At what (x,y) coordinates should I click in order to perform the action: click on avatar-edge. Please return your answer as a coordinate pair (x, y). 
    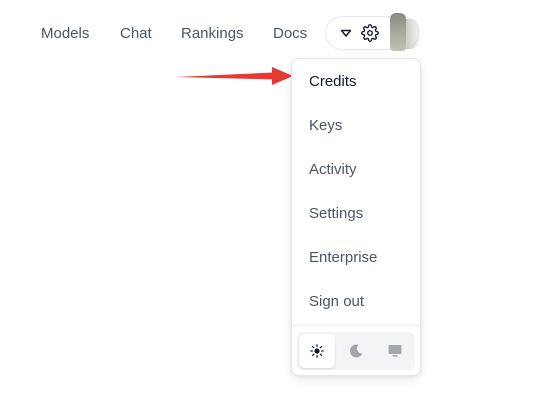
    Looking at the image, I should click on (413, 34).